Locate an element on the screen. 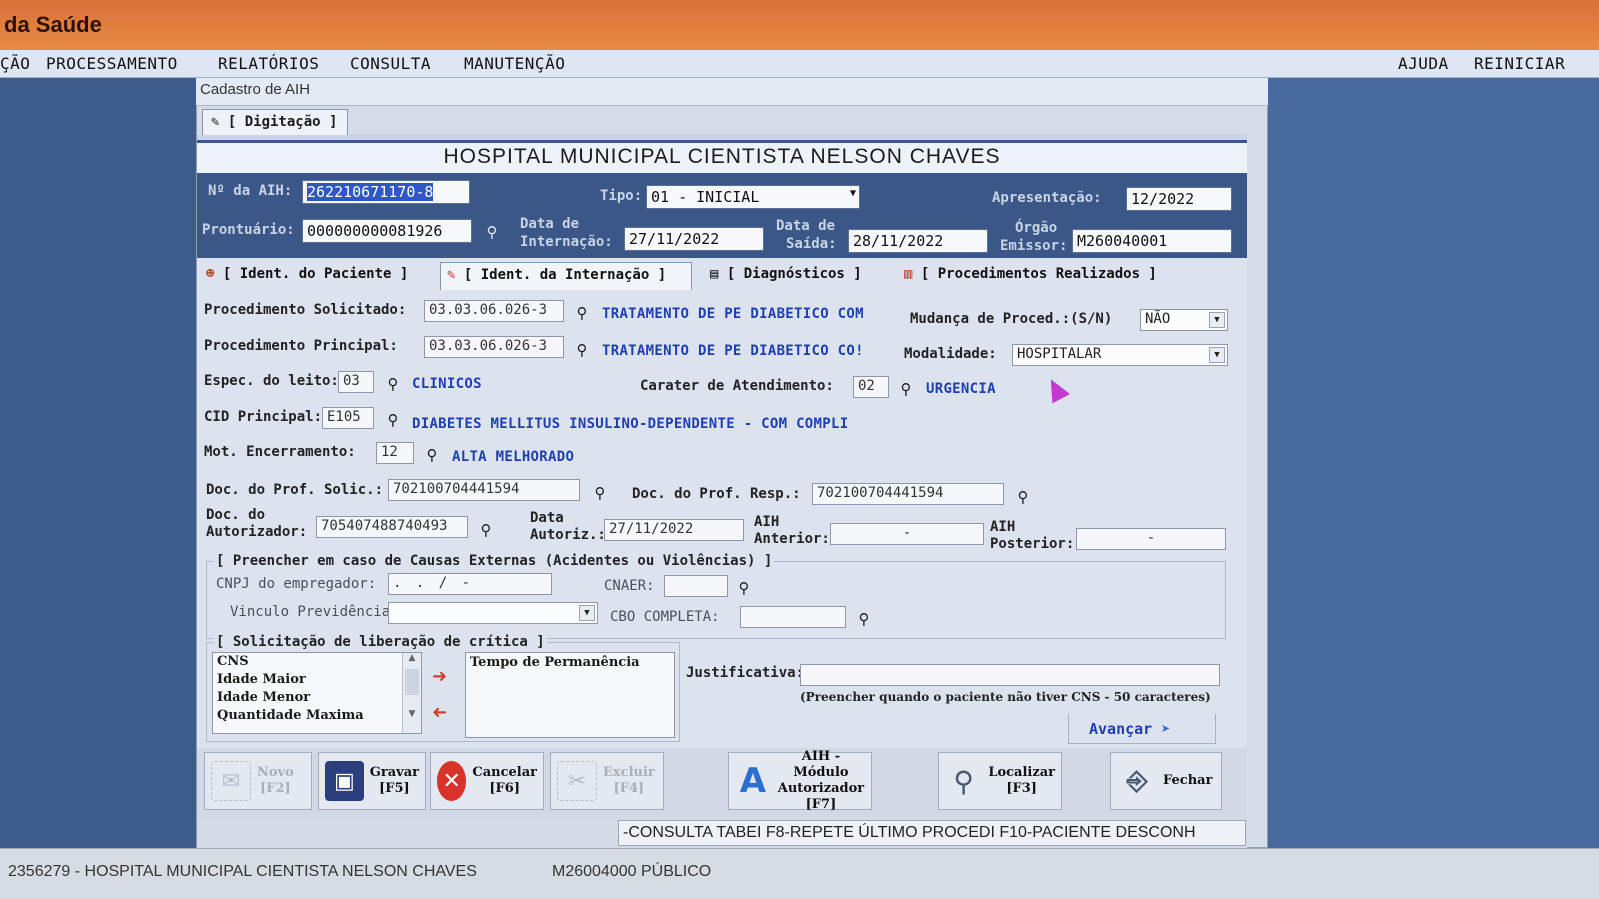 This screenshot has width=1599, height=899. data-internacao-field: 27/11/2022 is located at coordinates (694, 239).